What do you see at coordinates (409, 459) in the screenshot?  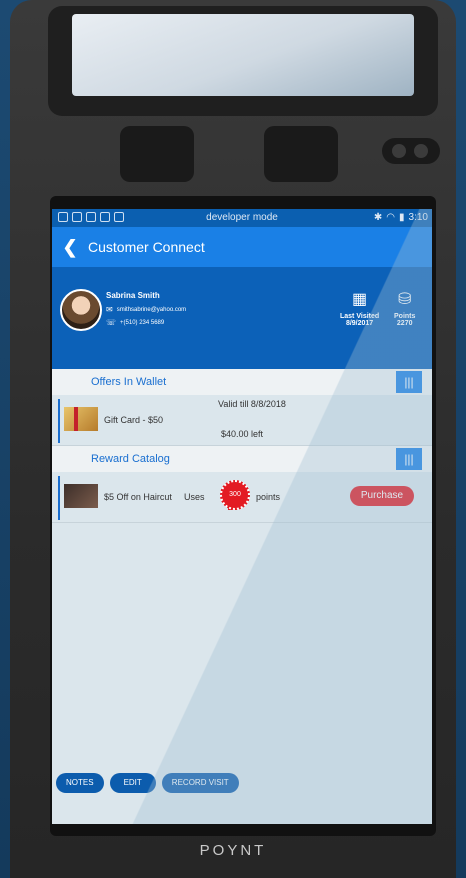 I see `rewards-menu-button: |||` at bounding box center [409, 459].